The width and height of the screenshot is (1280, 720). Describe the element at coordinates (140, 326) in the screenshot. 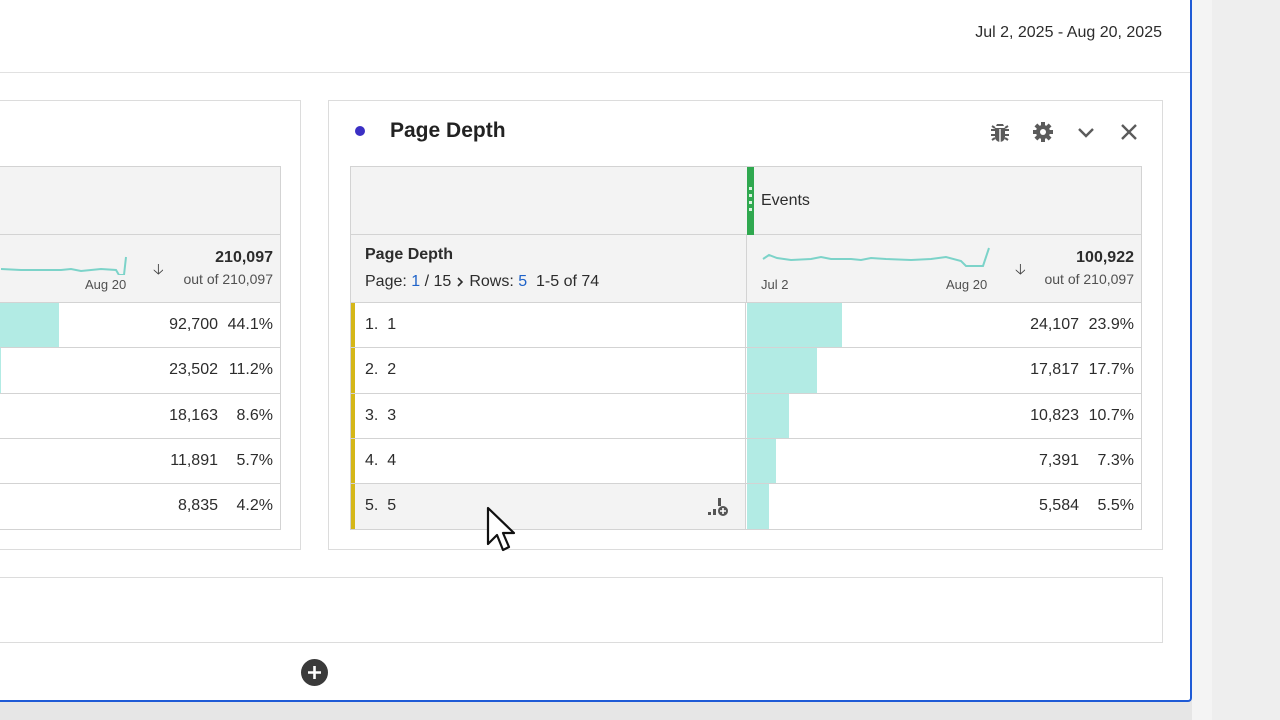

I see `table-row: 92,700 44.1%` at that location.